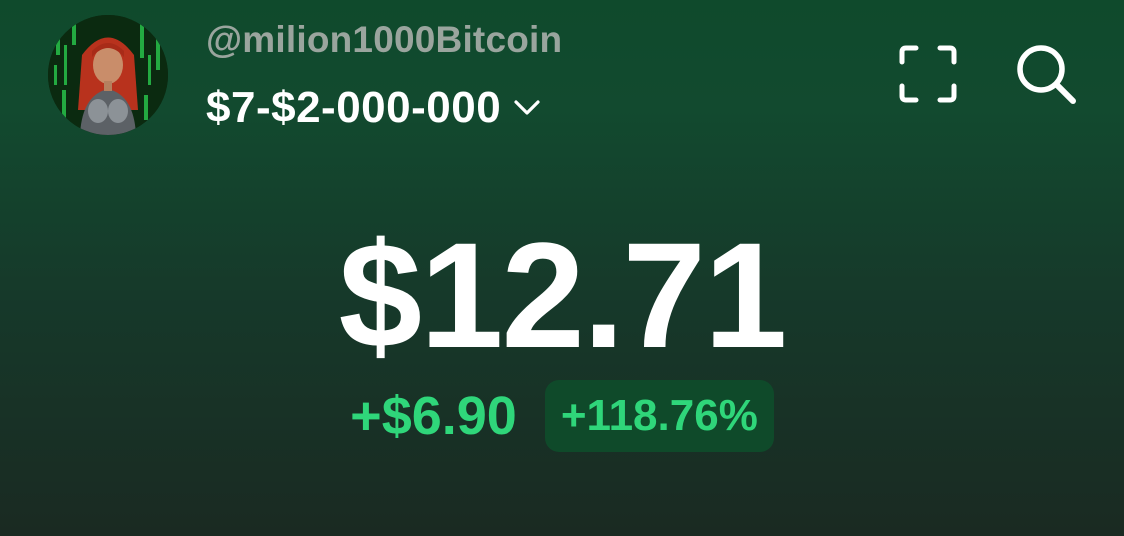  Describe the element at coordinates (433, 416) in the screenshot. I see `change-amount: +$6.90` at that location.